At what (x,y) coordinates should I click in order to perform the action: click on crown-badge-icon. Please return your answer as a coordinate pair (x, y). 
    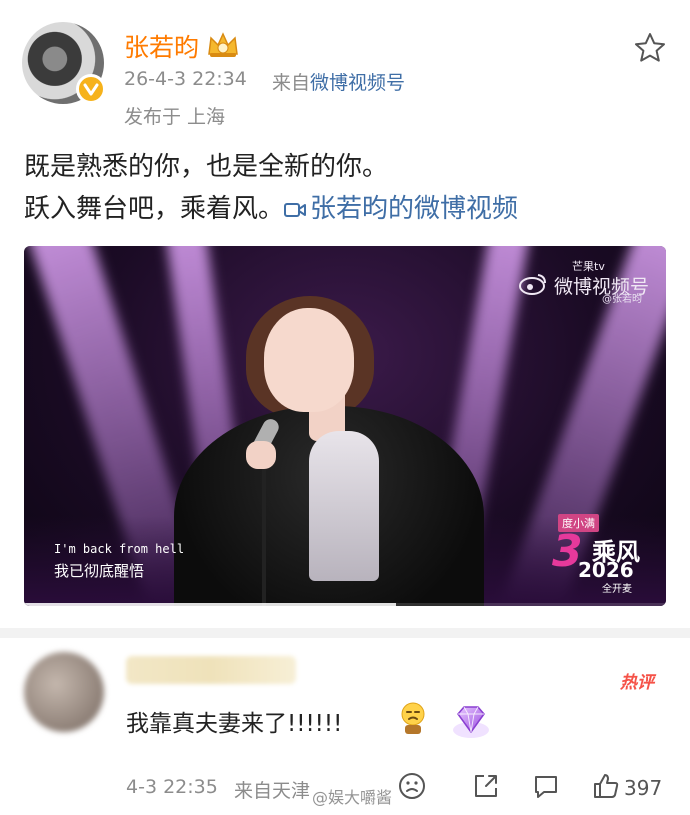
    Looking at the image, I should click on (223, 44).